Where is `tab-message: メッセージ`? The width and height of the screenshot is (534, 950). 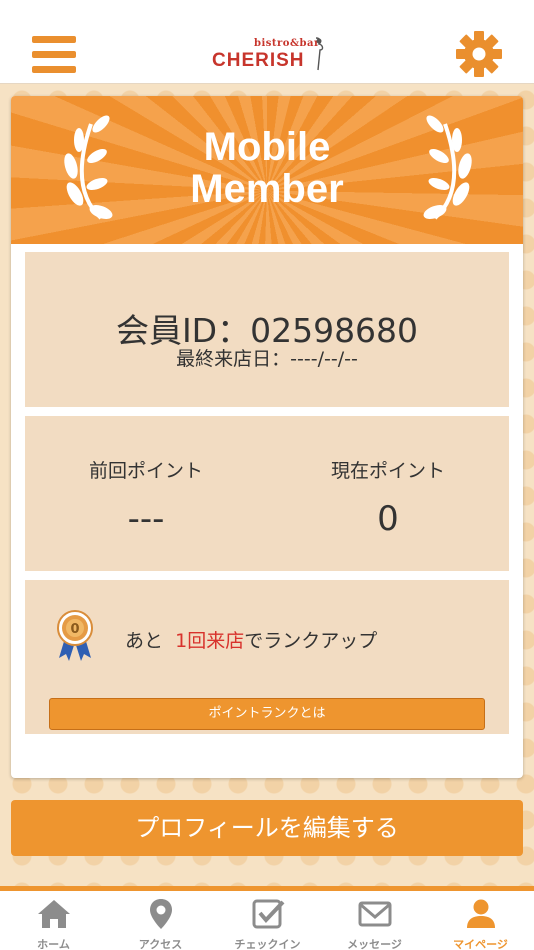
tab-message: メッセージ is located at coordinates (374, 920).